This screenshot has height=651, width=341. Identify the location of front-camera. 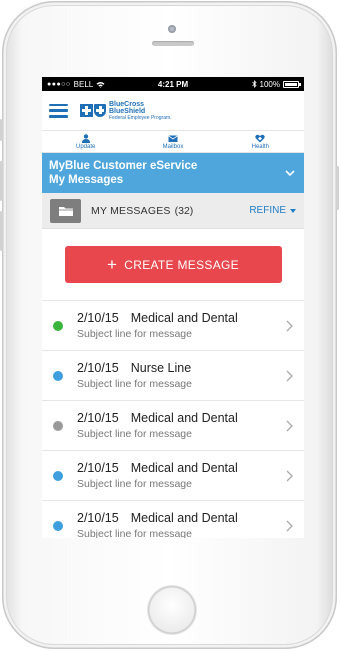
(172, 29).